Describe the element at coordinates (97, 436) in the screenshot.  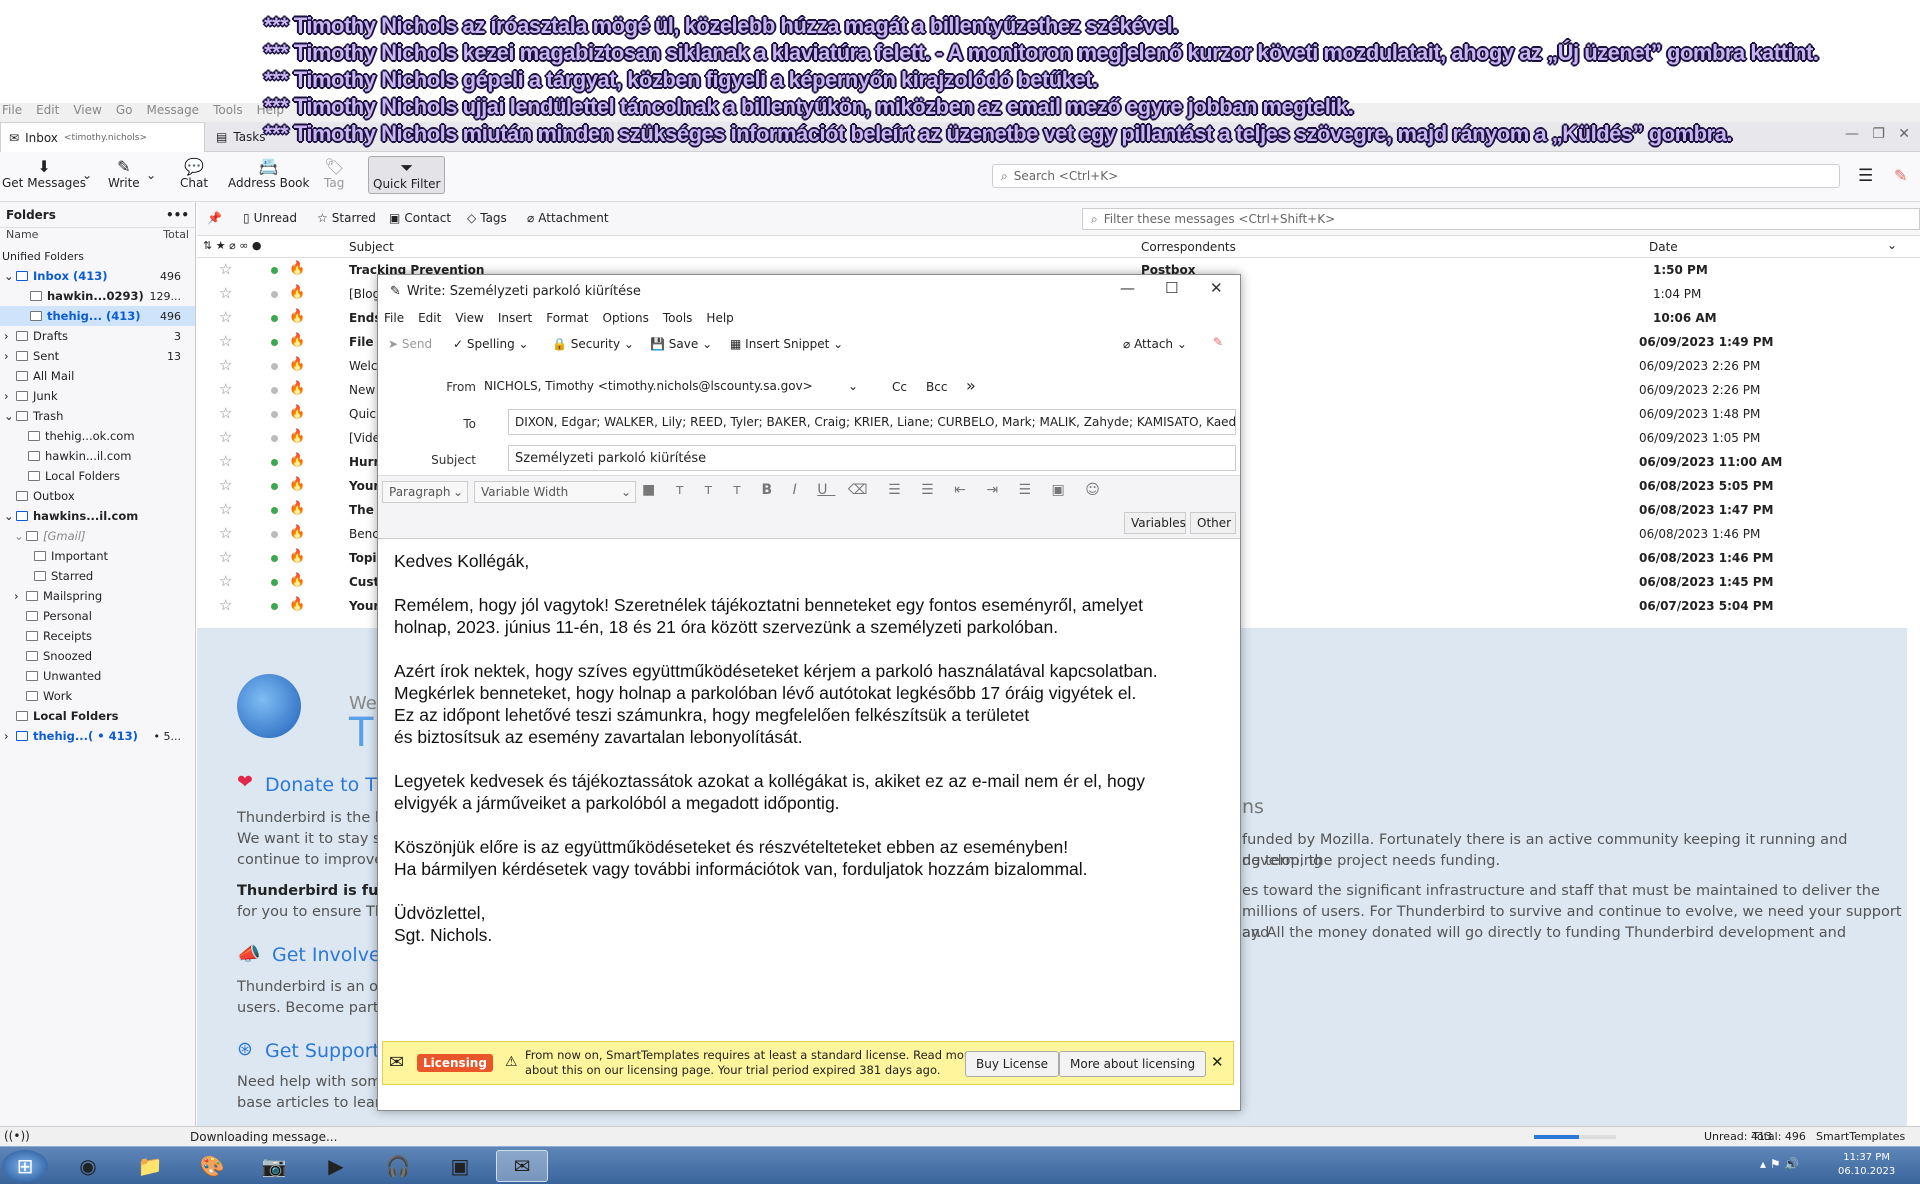
I see `folder-item-trash-sub: thehig...ok.com` at that location.